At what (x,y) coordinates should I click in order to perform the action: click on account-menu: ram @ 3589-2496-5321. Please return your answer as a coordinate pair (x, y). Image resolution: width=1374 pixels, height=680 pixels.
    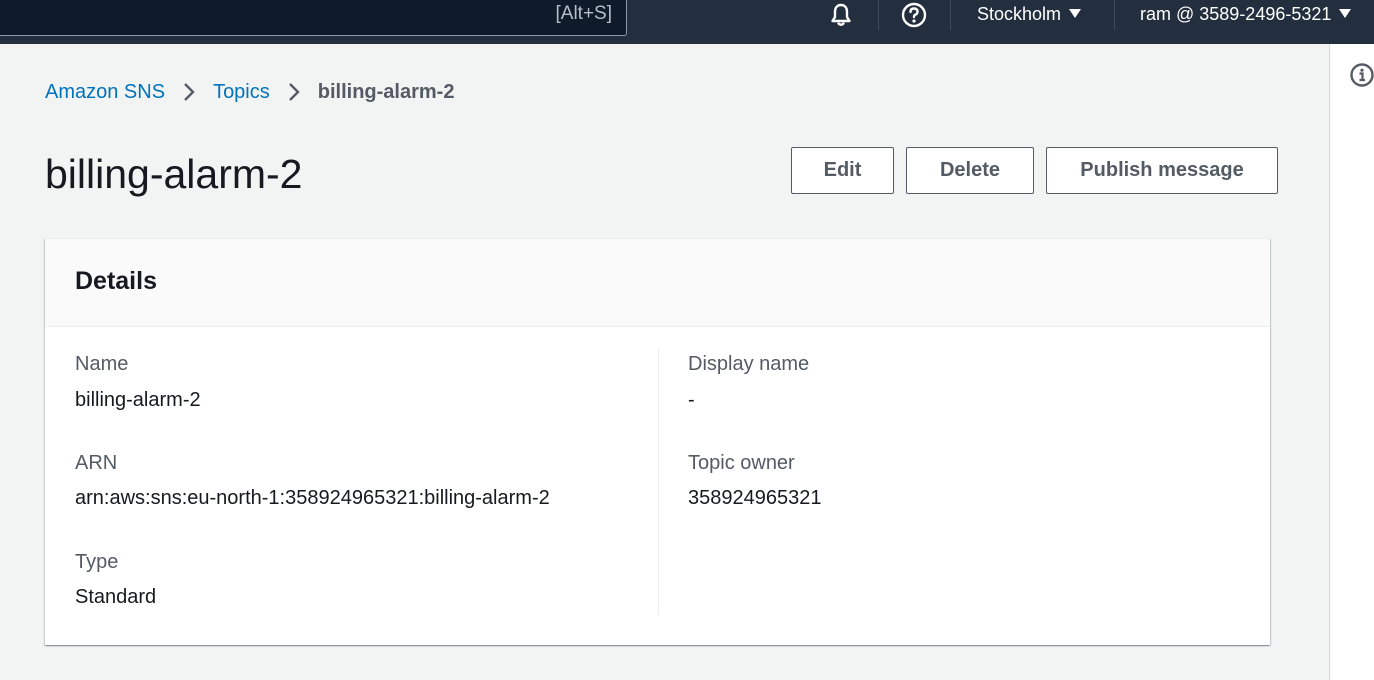
    Looking at the image, I should click on (1246, 14).